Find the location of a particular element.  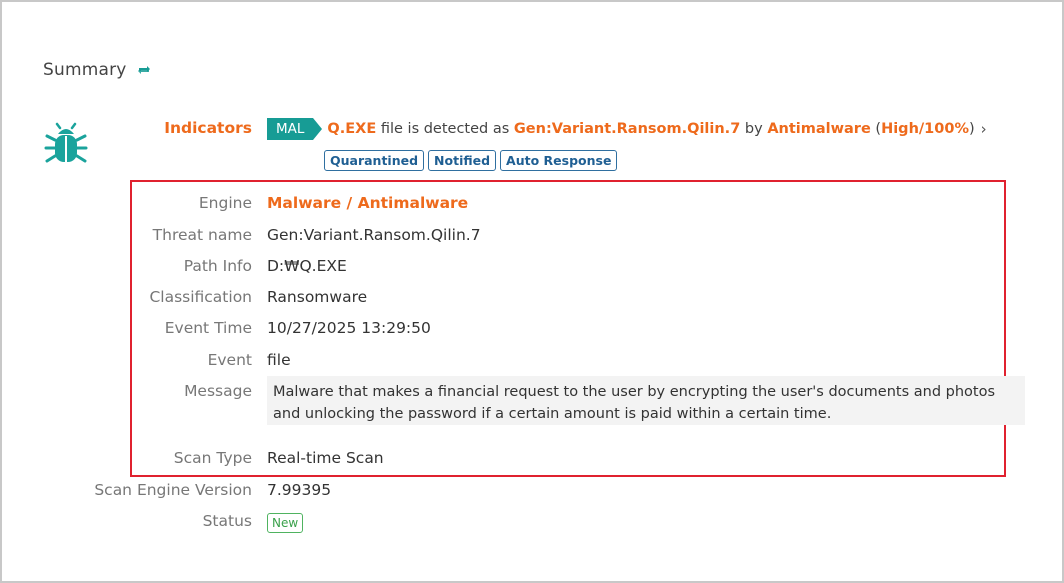

by-text: by is located at coordinates (753, 129).